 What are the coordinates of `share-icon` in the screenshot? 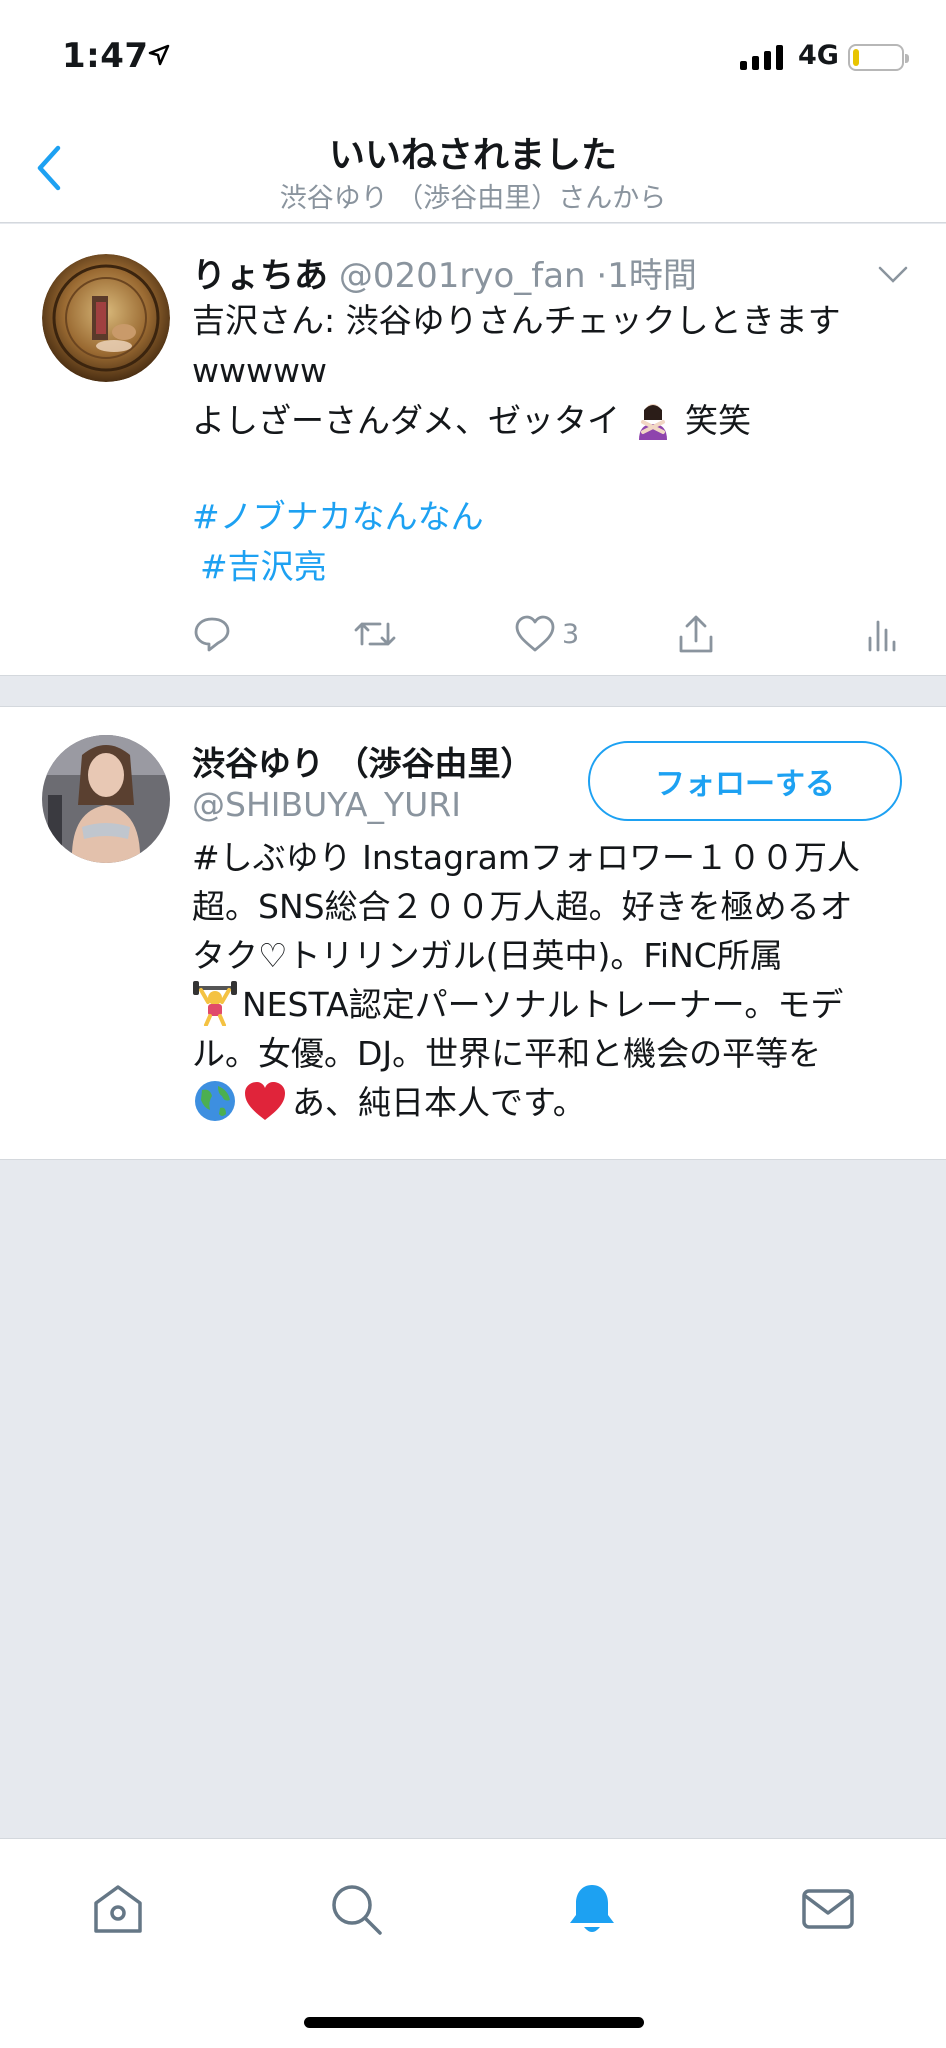 It's located at (696, 634).